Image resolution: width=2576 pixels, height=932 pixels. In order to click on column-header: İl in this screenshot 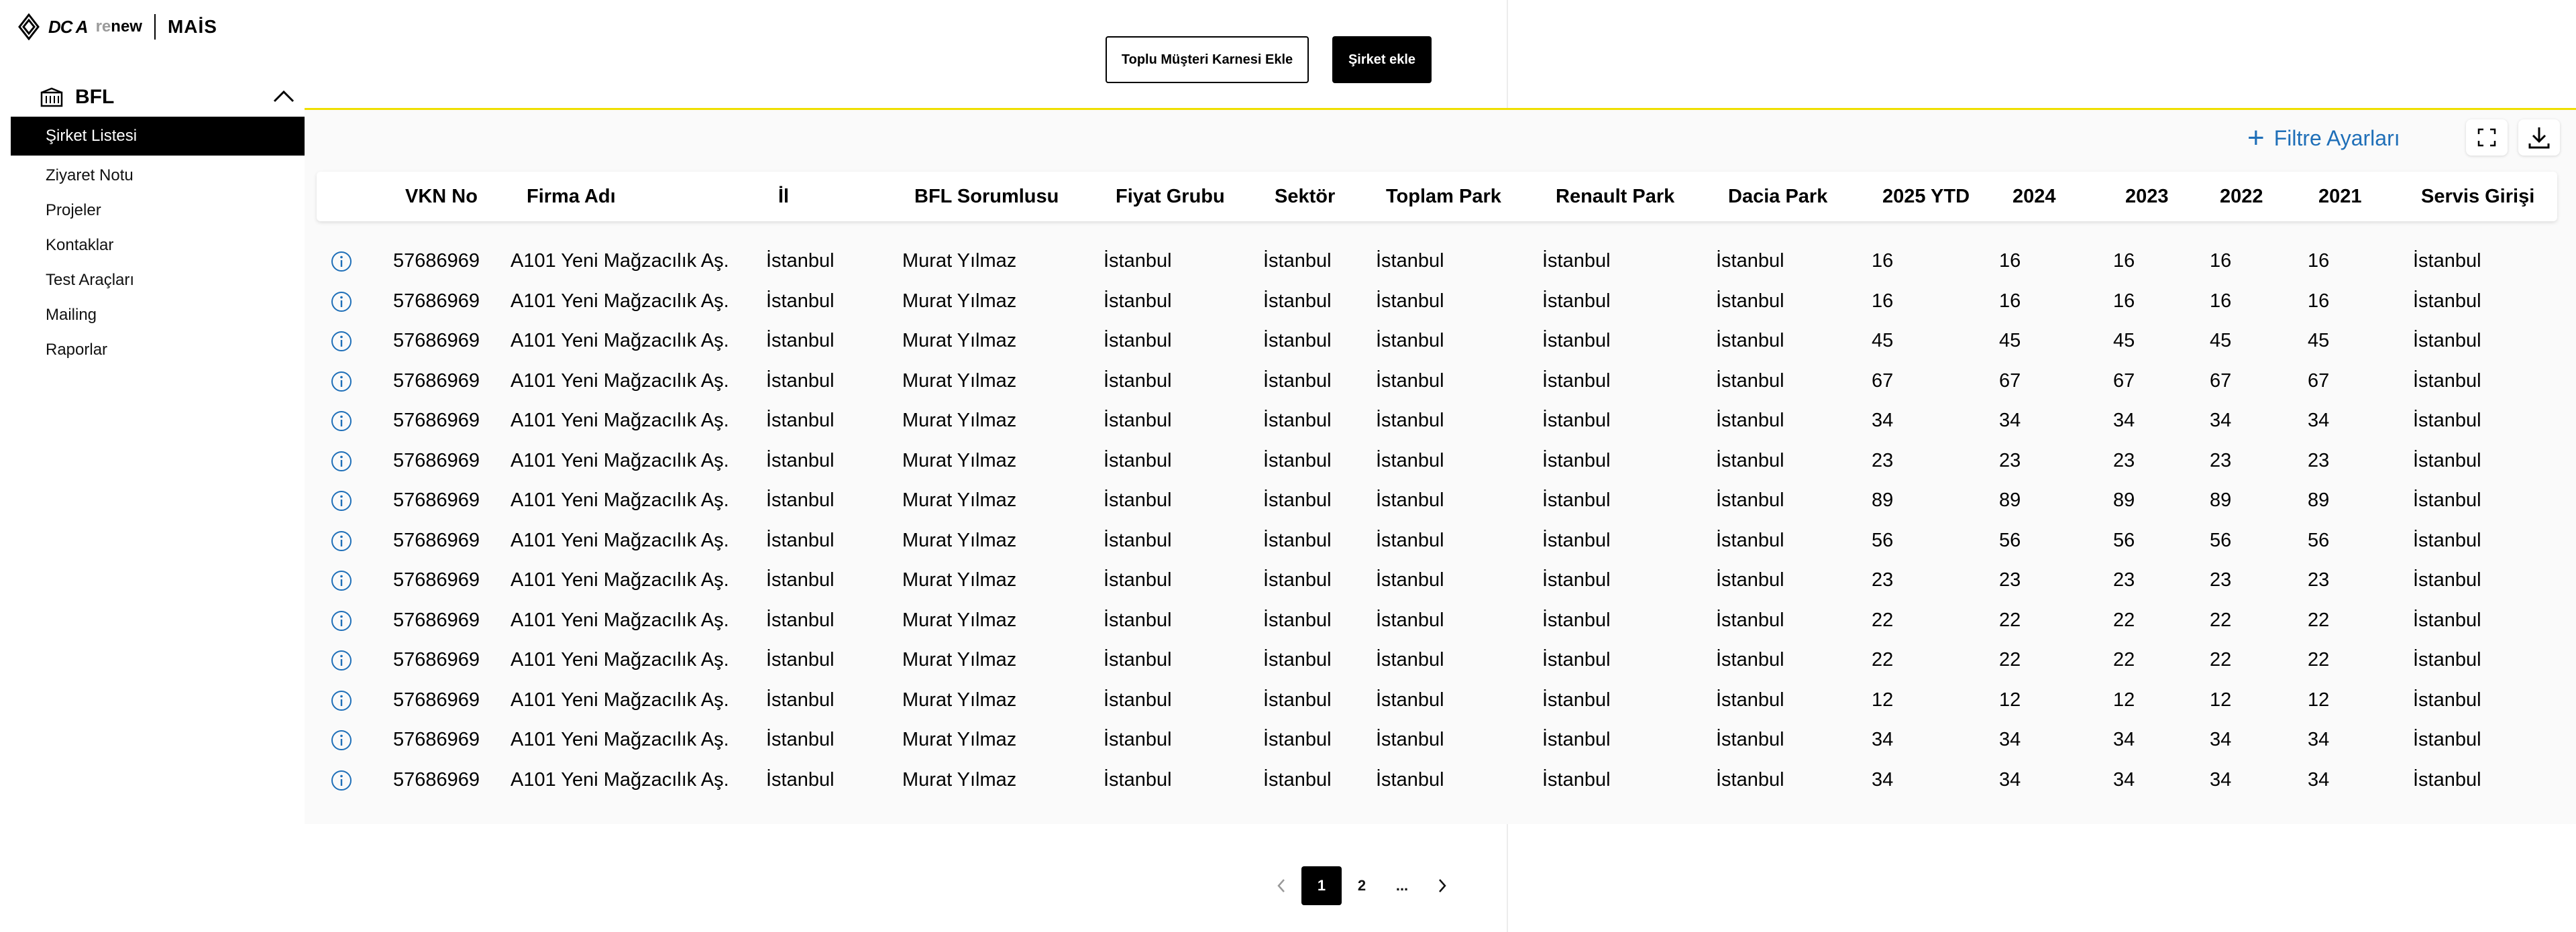, I will do `click(783, 196)`.